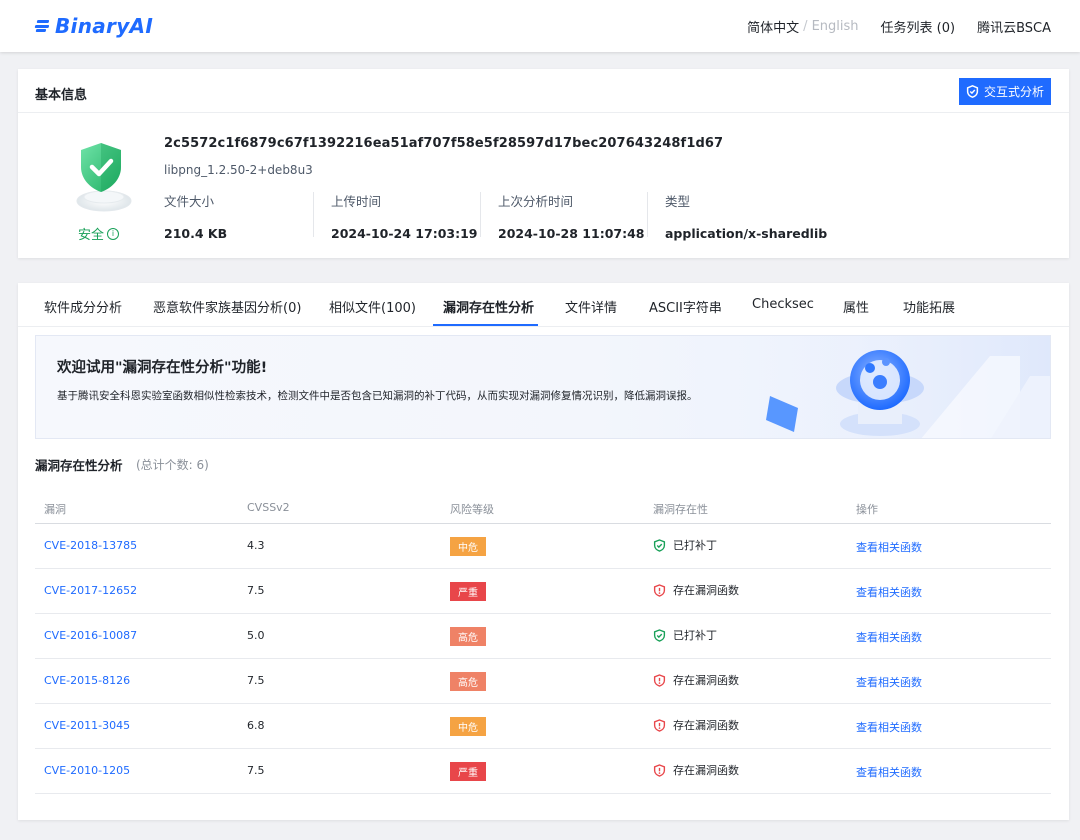 The width and height of the screenshot is (1080, 840). Describe the element at coordinates (591, 306) in the screenshot. I see `tab-file-details: 文件详情` at that location.